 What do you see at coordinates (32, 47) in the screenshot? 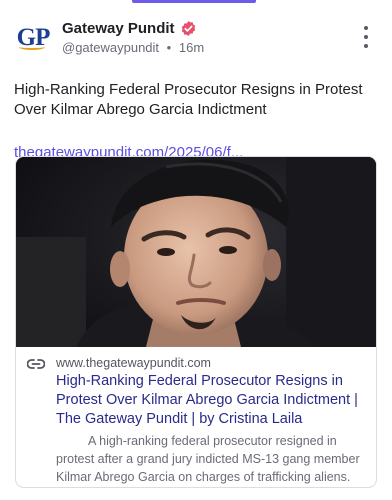
I see `avatar-swoosh` at bounding box center [32, 47].